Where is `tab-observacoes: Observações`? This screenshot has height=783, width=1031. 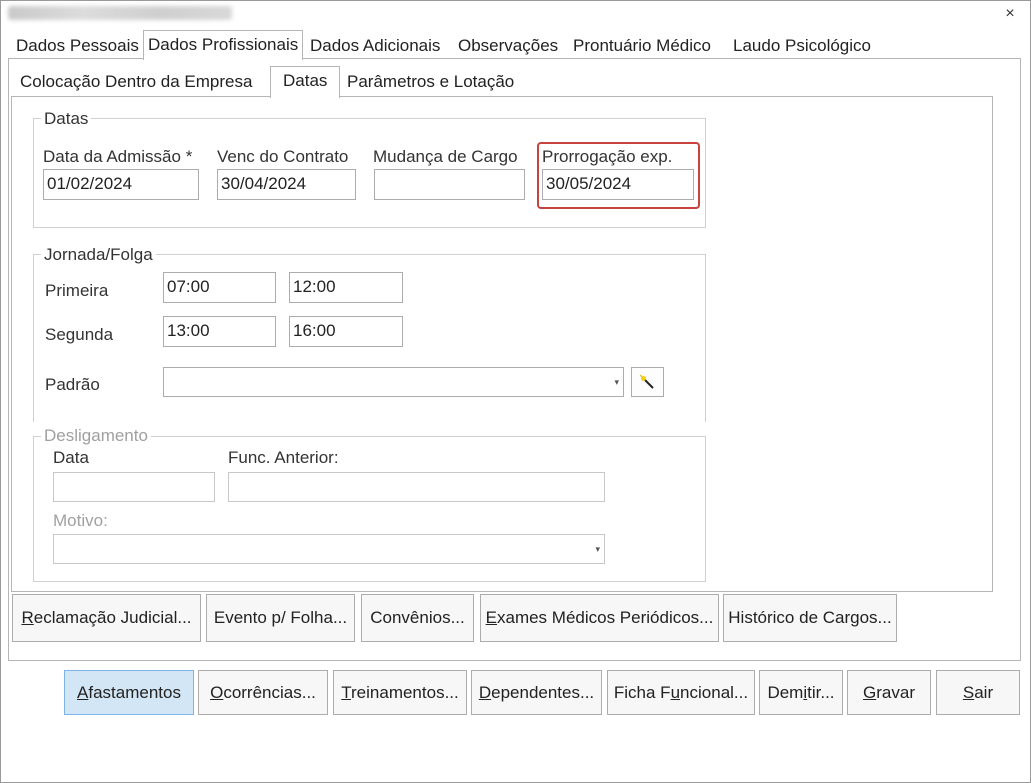
tab-observacoes: Observações is located at coordinates (508, 46).